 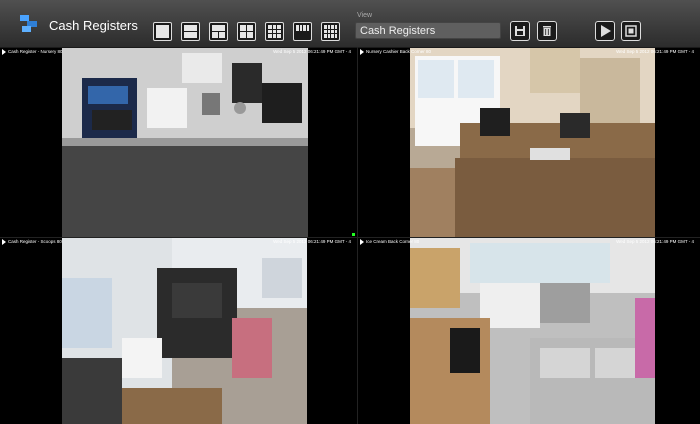 I want to click on layout-2x1-button, so click(x=218, y=31).